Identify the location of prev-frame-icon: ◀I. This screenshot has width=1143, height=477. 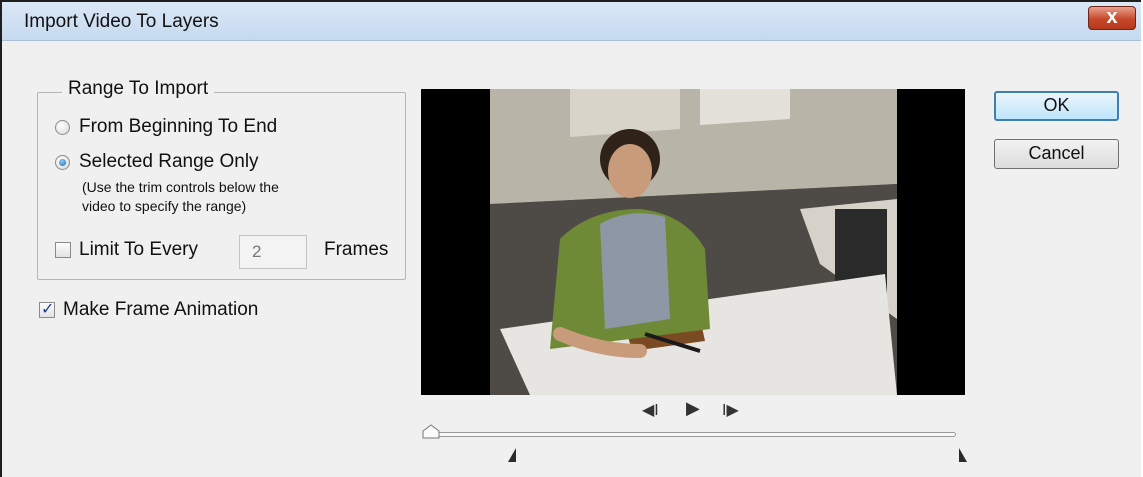
(650, 410).